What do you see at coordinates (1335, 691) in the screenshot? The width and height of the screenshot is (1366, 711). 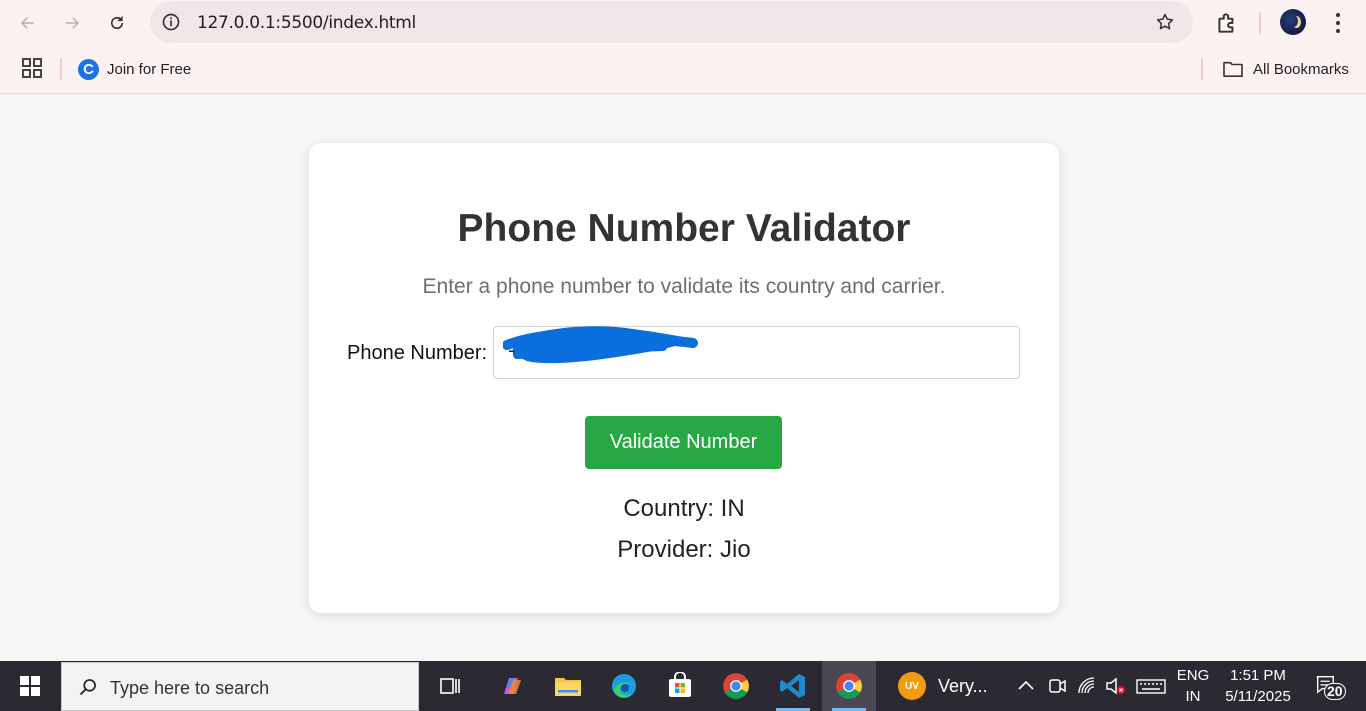 I see `notification-count-badge: 20` at bounding box center [1335, 691].